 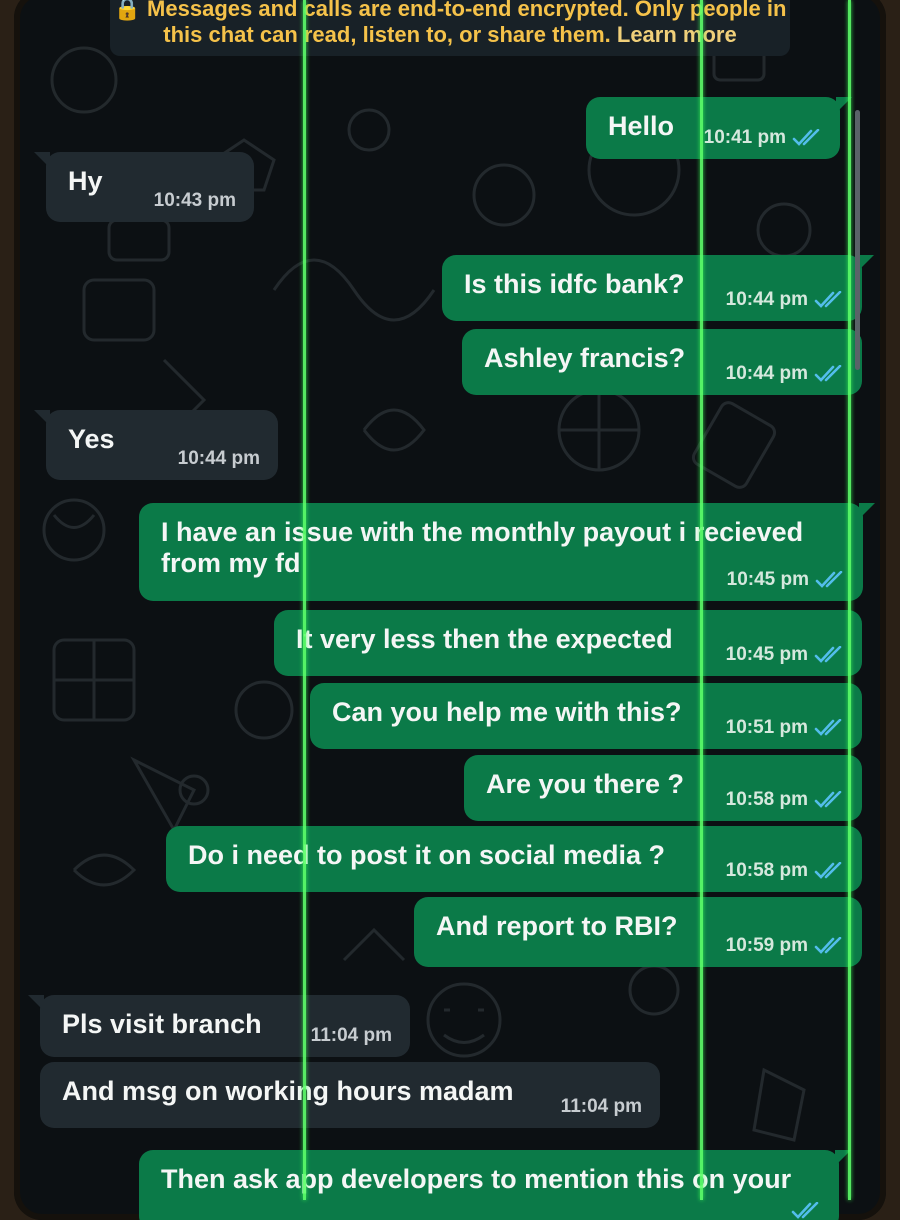 What do you see at coordinates (574, 284) in the screenshot?
I see `message-text: Is this idfc bank?` at bounding box center [574, 284].